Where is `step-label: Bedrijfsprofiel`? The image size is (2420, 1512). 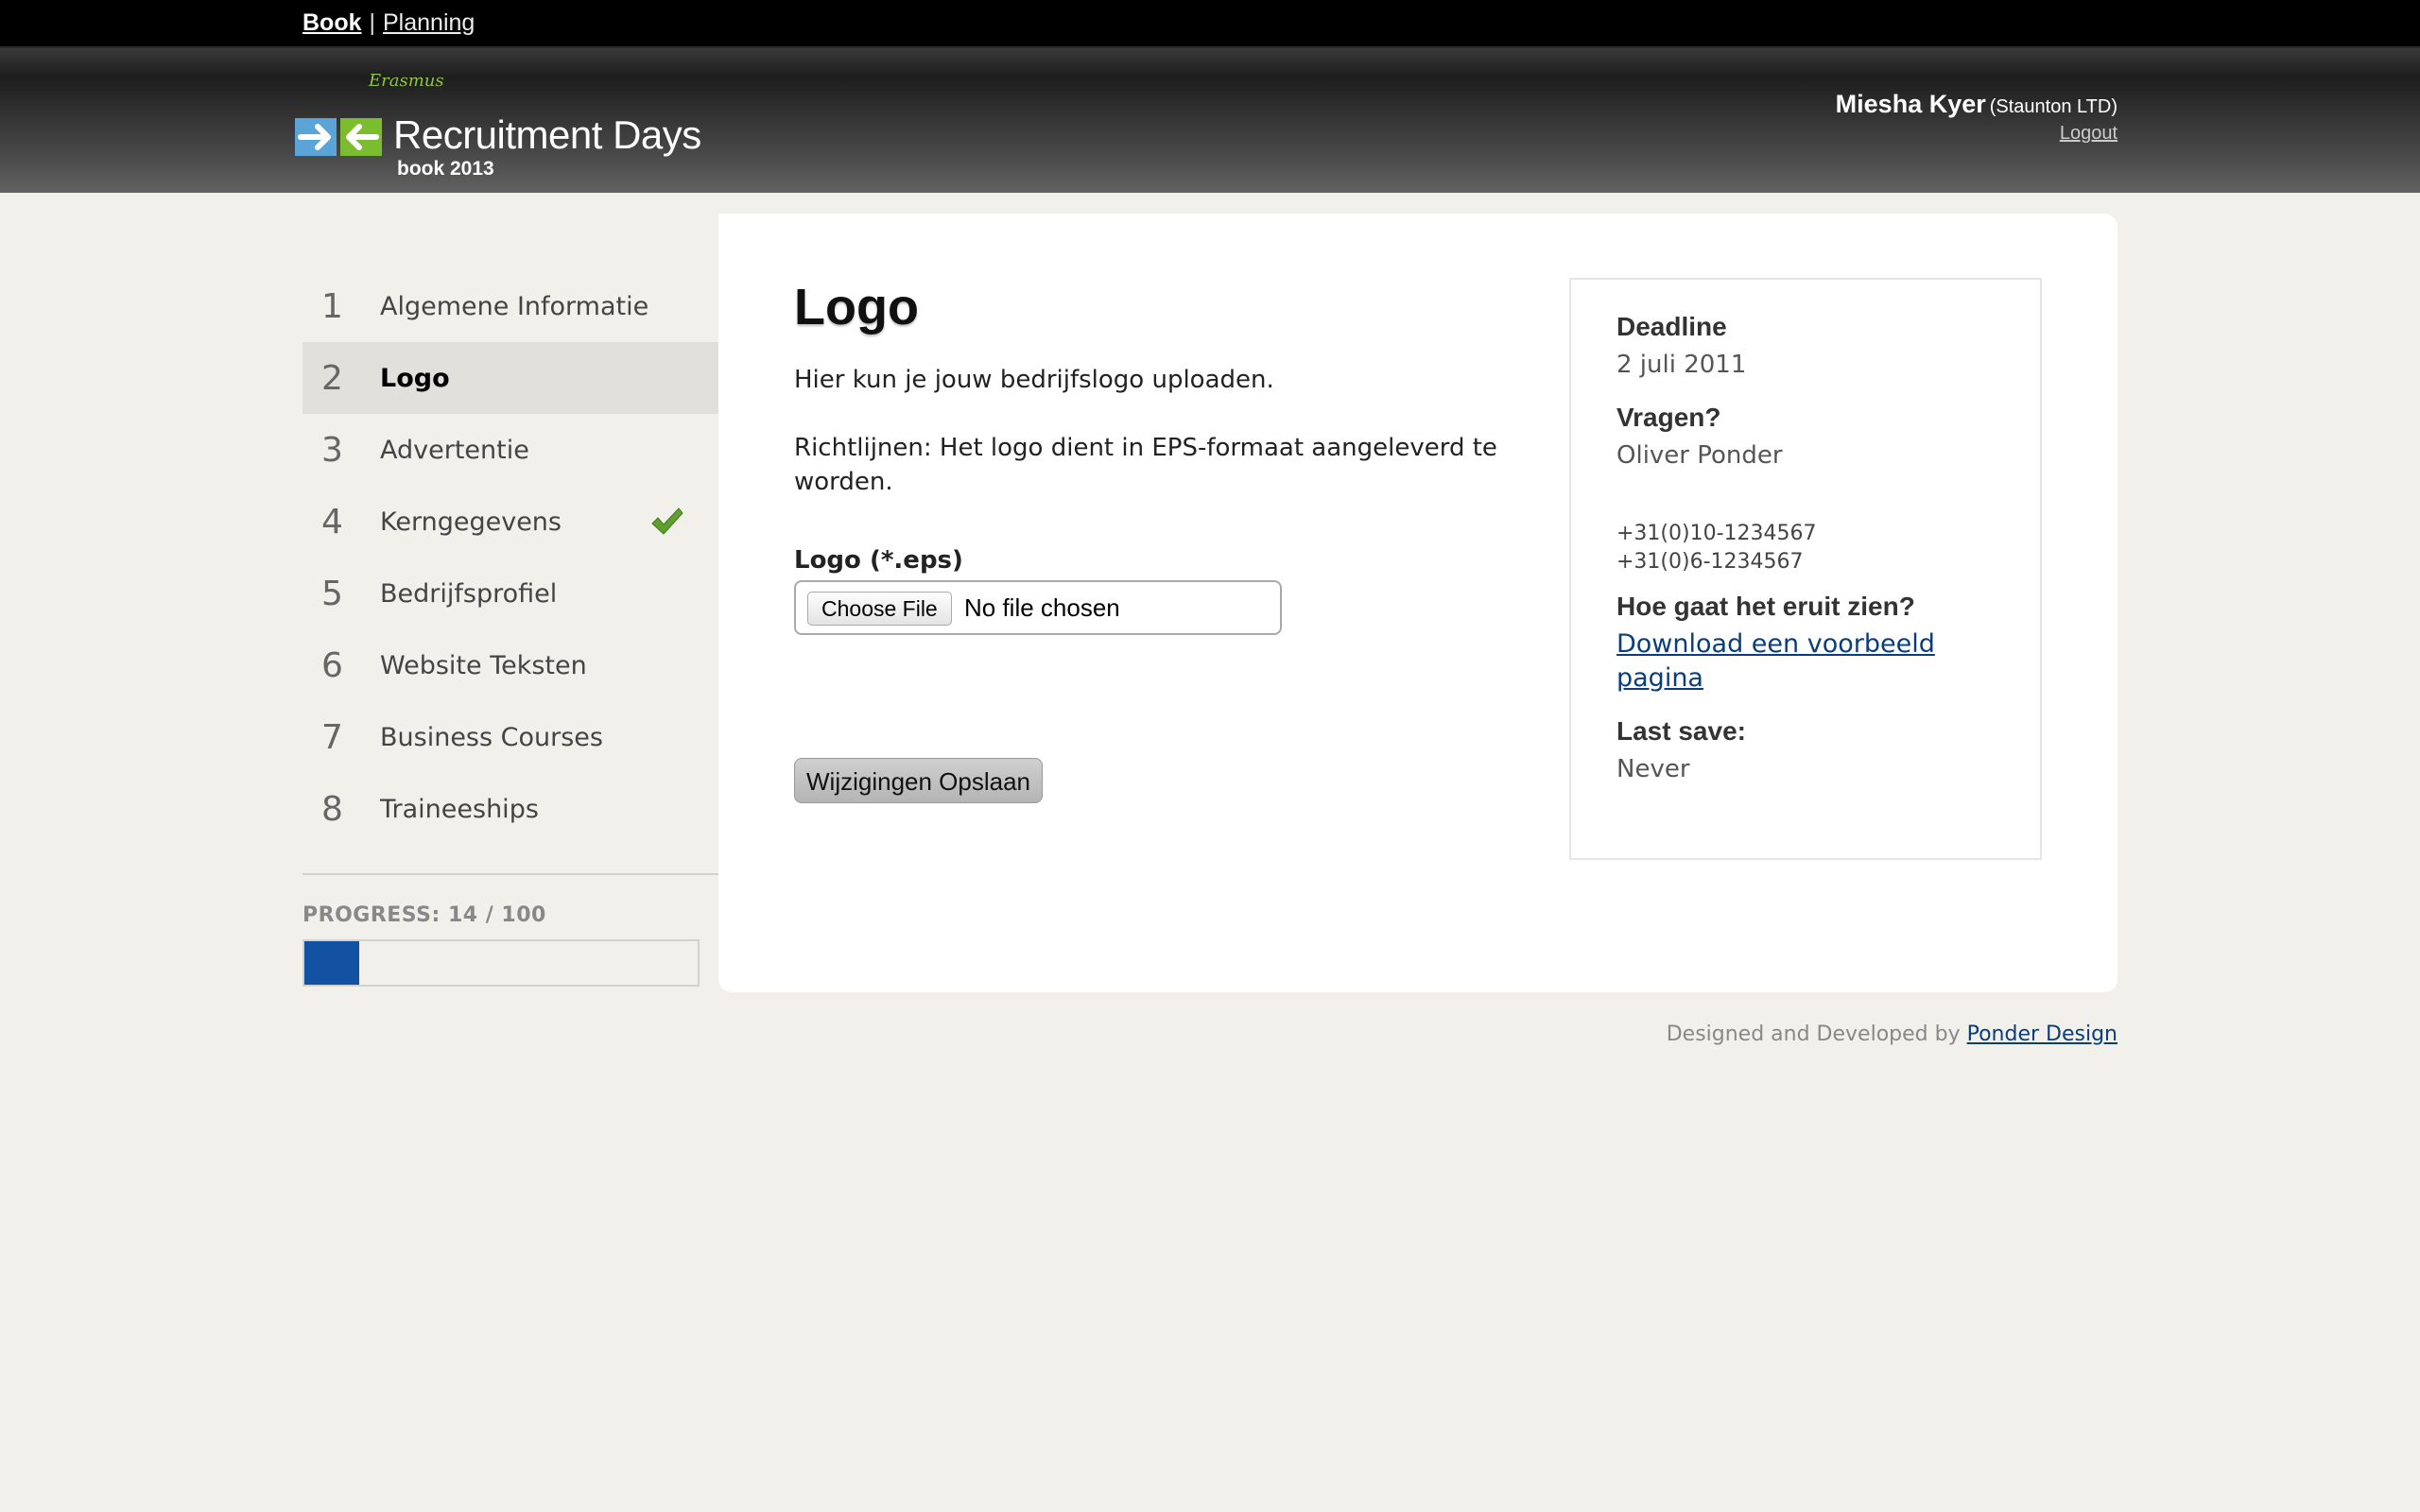
step-label: Bedrijfsprofiel is located at coordinates (469, 593).